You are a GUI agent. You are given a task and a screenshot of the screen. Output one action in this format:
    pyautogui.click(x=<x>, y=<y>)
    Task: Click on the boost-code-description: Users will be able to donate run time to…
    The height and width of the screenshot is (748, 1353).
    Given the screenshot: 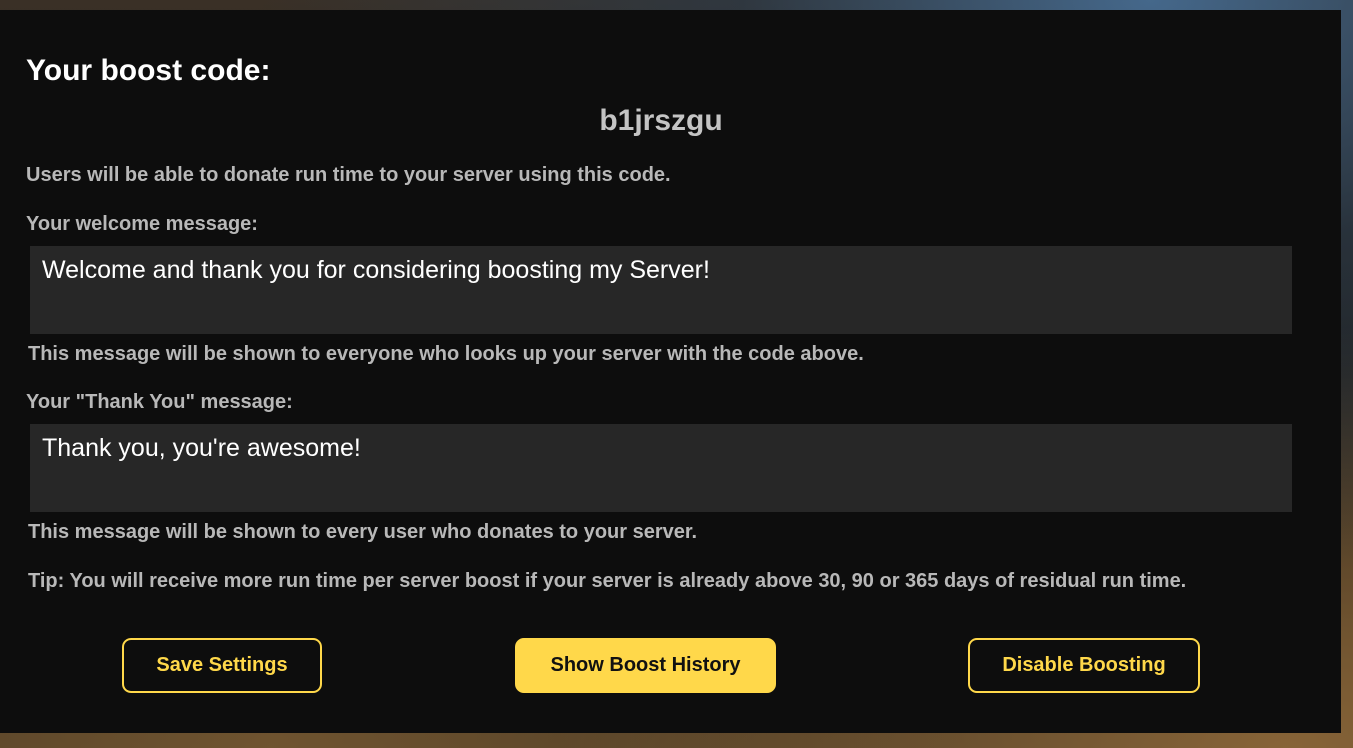 What is the action you would take?
    pyautogui.click(x=348, y=175)
    